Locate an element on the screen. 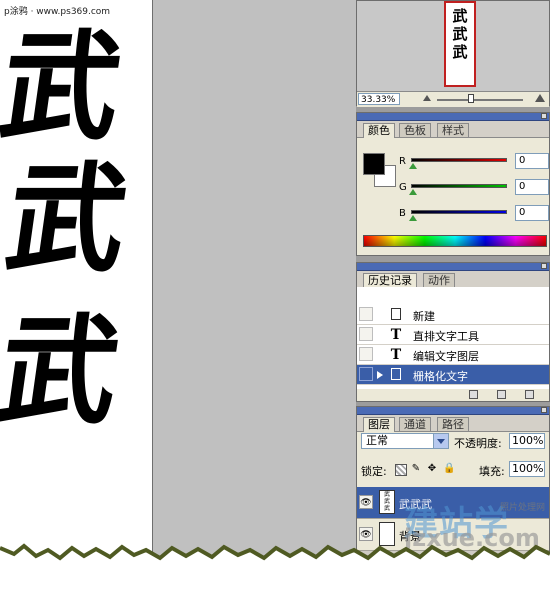 The image size is (550, 590). blue-channel-row: B 0 is located at coordinates (474, 214).